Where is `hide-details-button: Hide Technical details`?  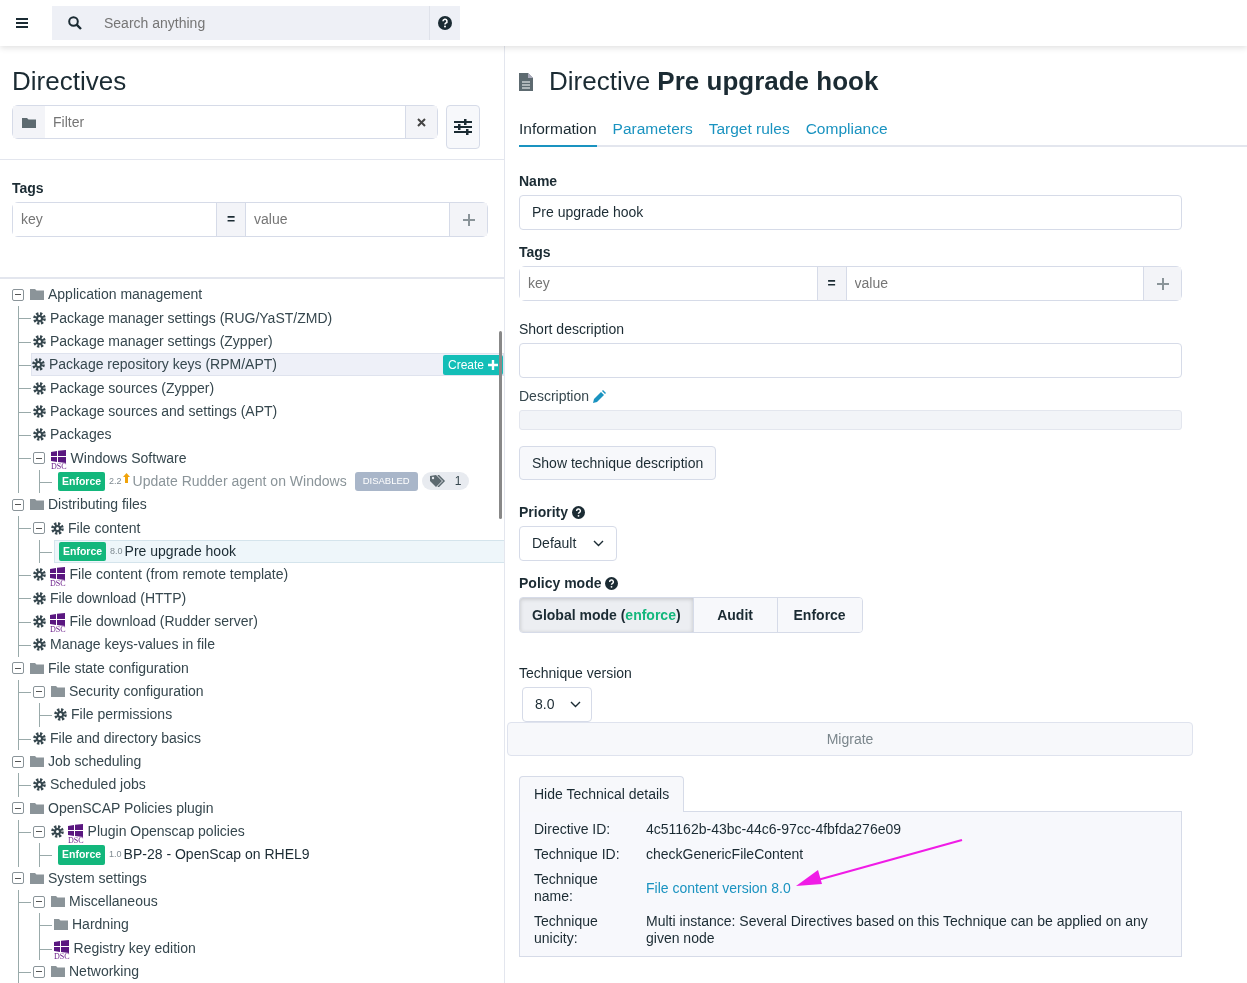 hide-details-button: Hide Technical details is located at coordinates (602, 794).